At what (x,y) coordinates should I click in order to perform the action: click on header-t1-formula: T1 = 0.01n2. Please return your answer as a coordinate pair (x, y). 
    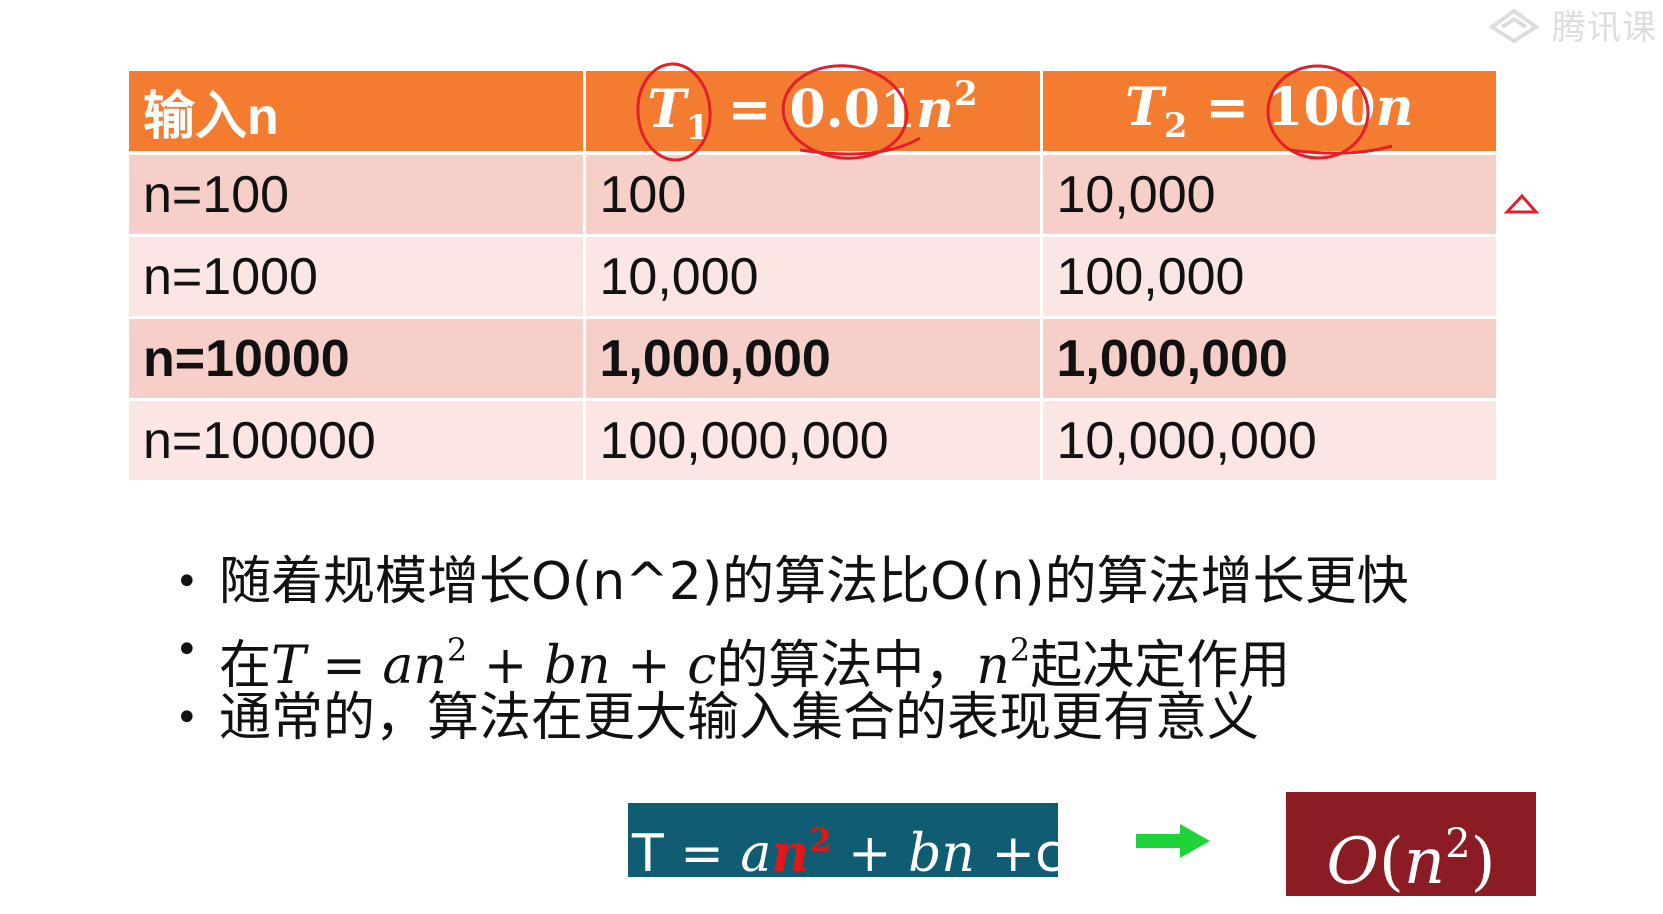
    Looking at the image, I should click on (813, 113).